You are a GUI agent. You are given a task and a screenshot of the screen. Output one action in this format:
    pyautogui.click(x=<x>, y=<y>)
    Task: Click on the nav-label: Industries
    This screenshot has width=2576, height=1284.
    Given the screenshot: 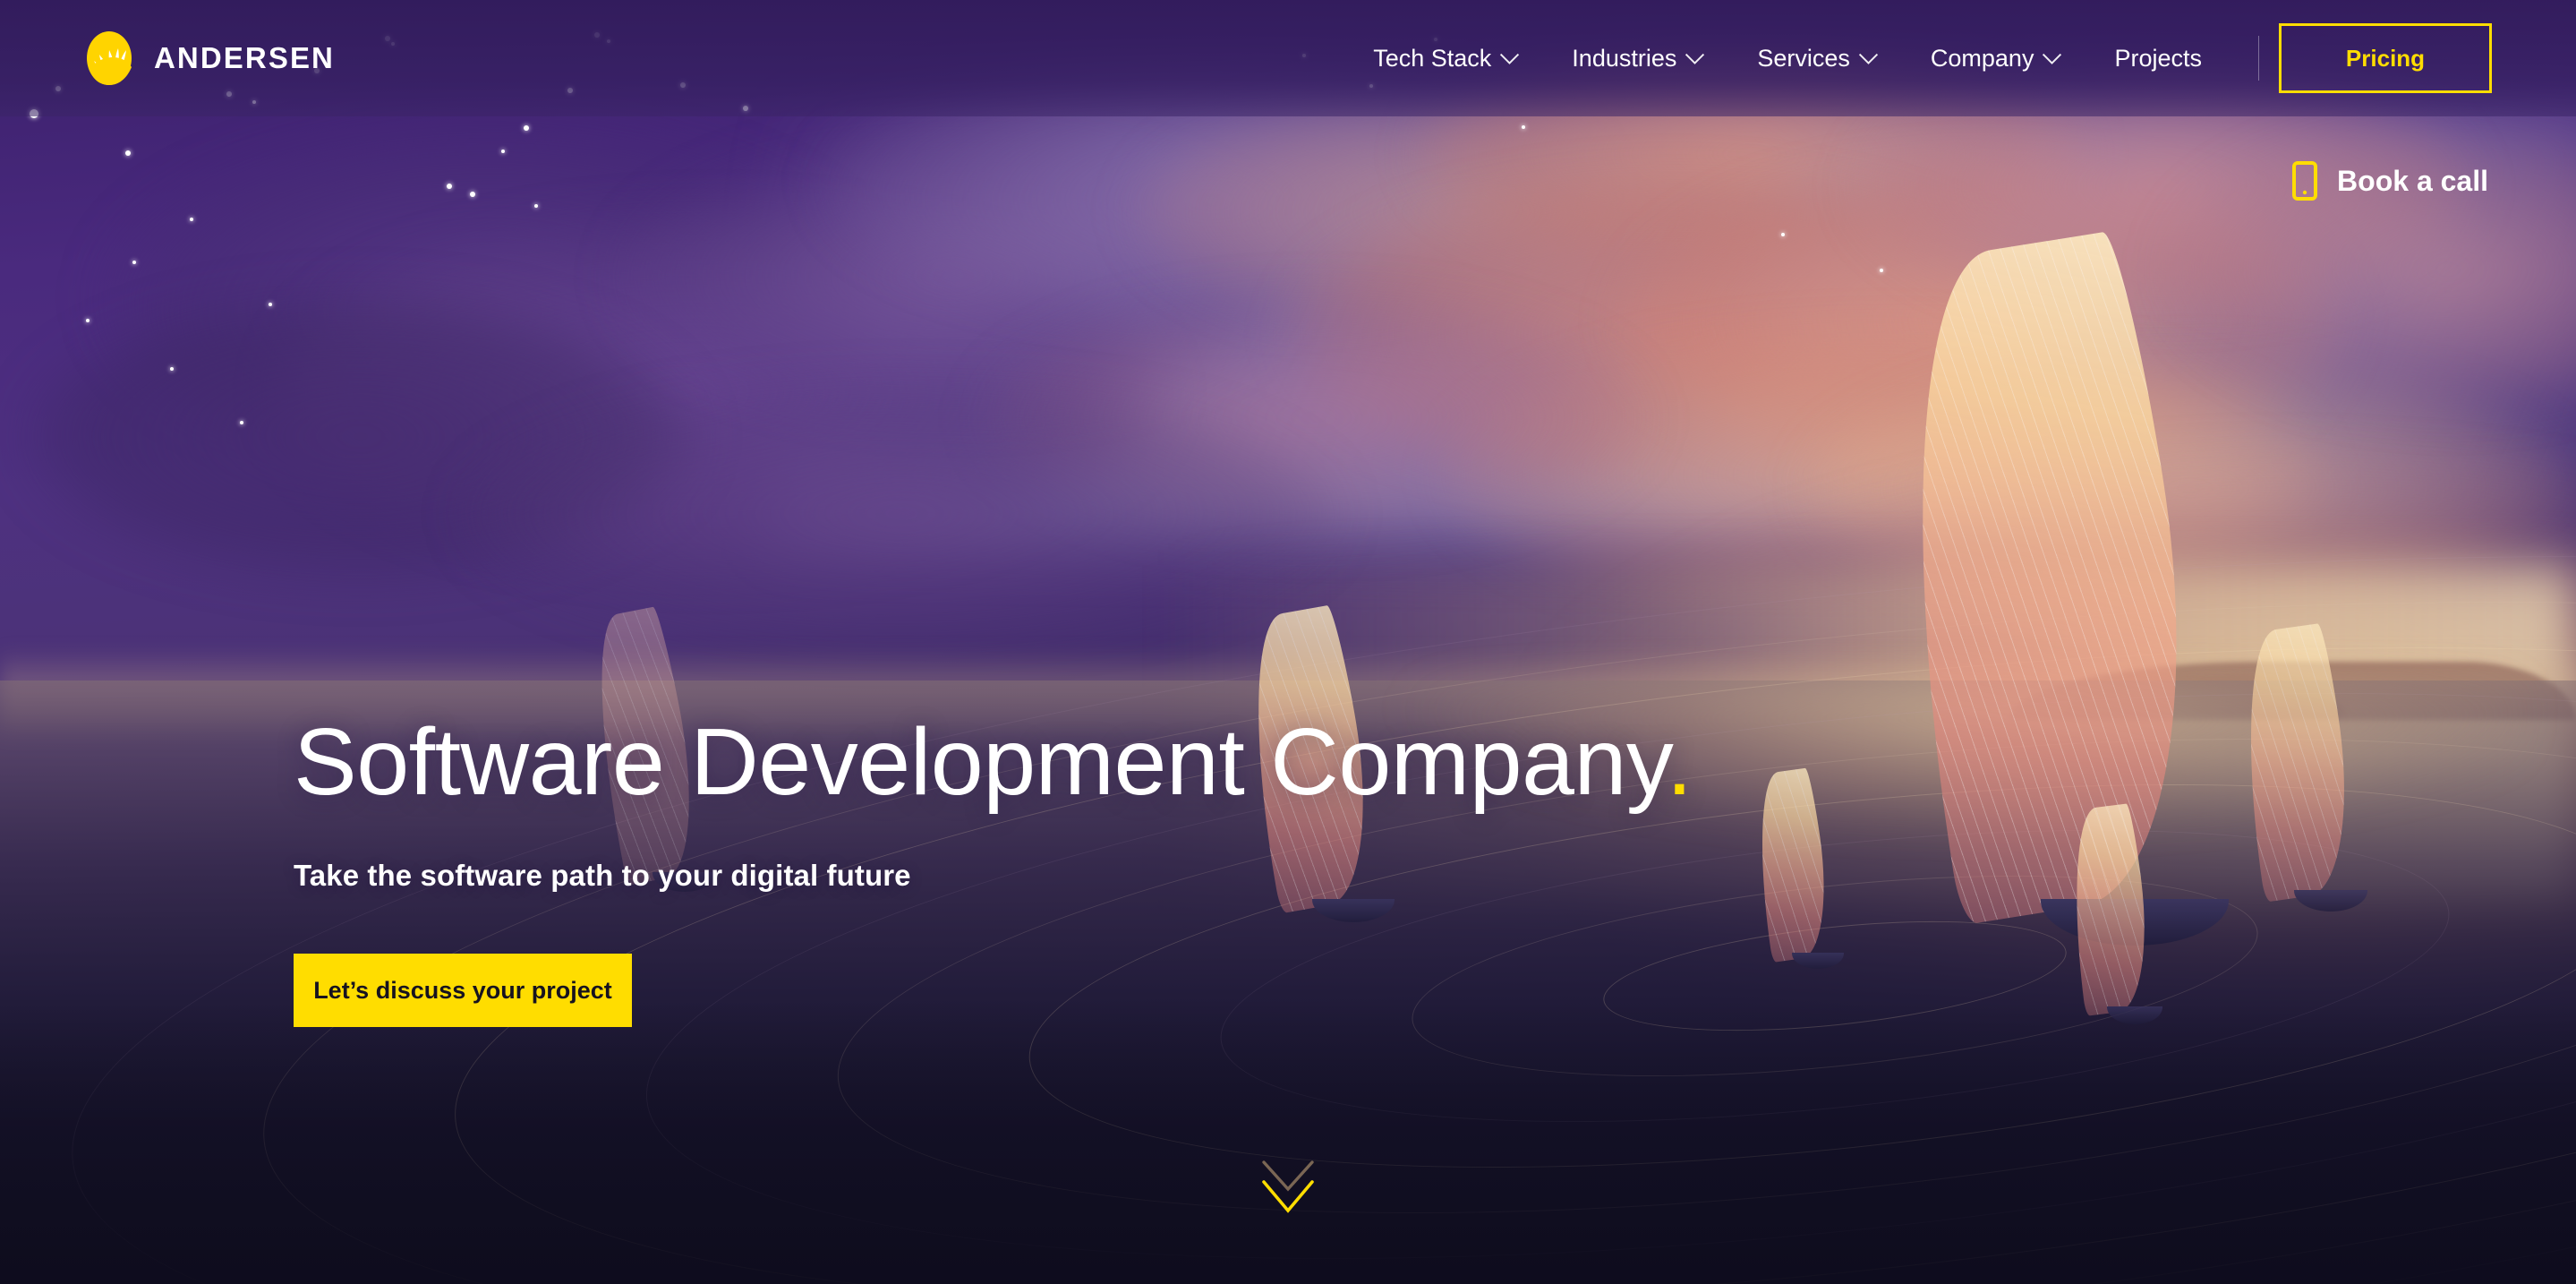 What is the action you would take?
    pyautogui.click(x=1624, y=58)
    